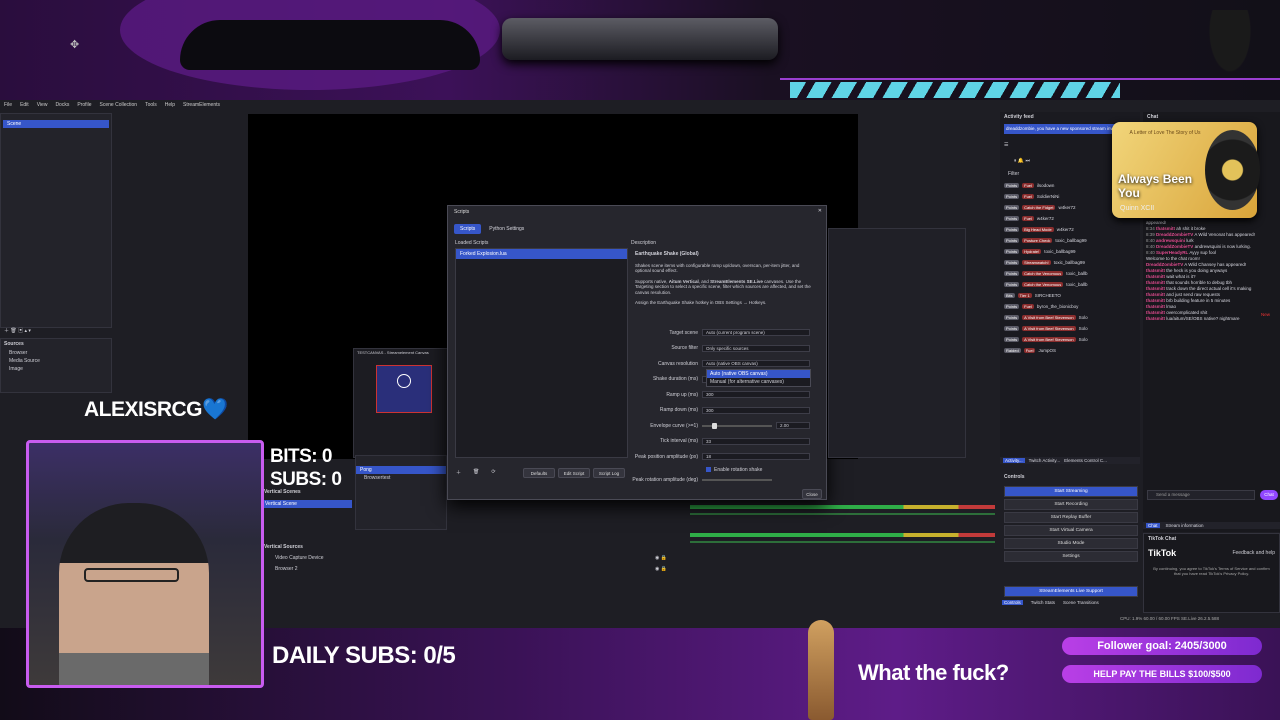 Image resolution: width=1280 pixels, height=720 pixels. I want to click on controls-tab: Twitch Stats, so click(1043, 602).